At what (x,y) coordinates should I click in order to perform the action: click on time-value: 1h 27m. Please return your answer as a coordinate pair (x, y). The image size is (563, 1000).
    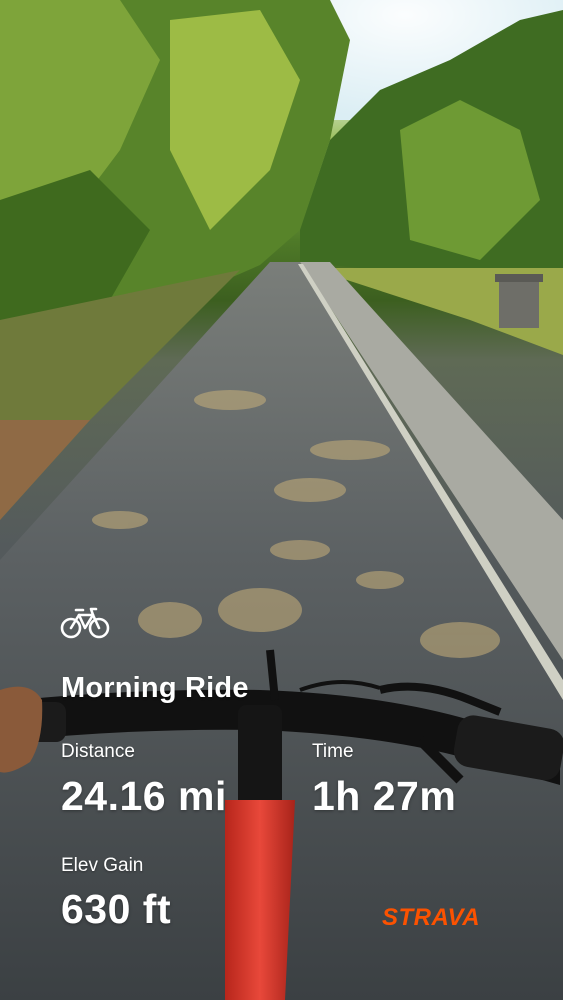
    Looking at the image, I should click on (384, 796).